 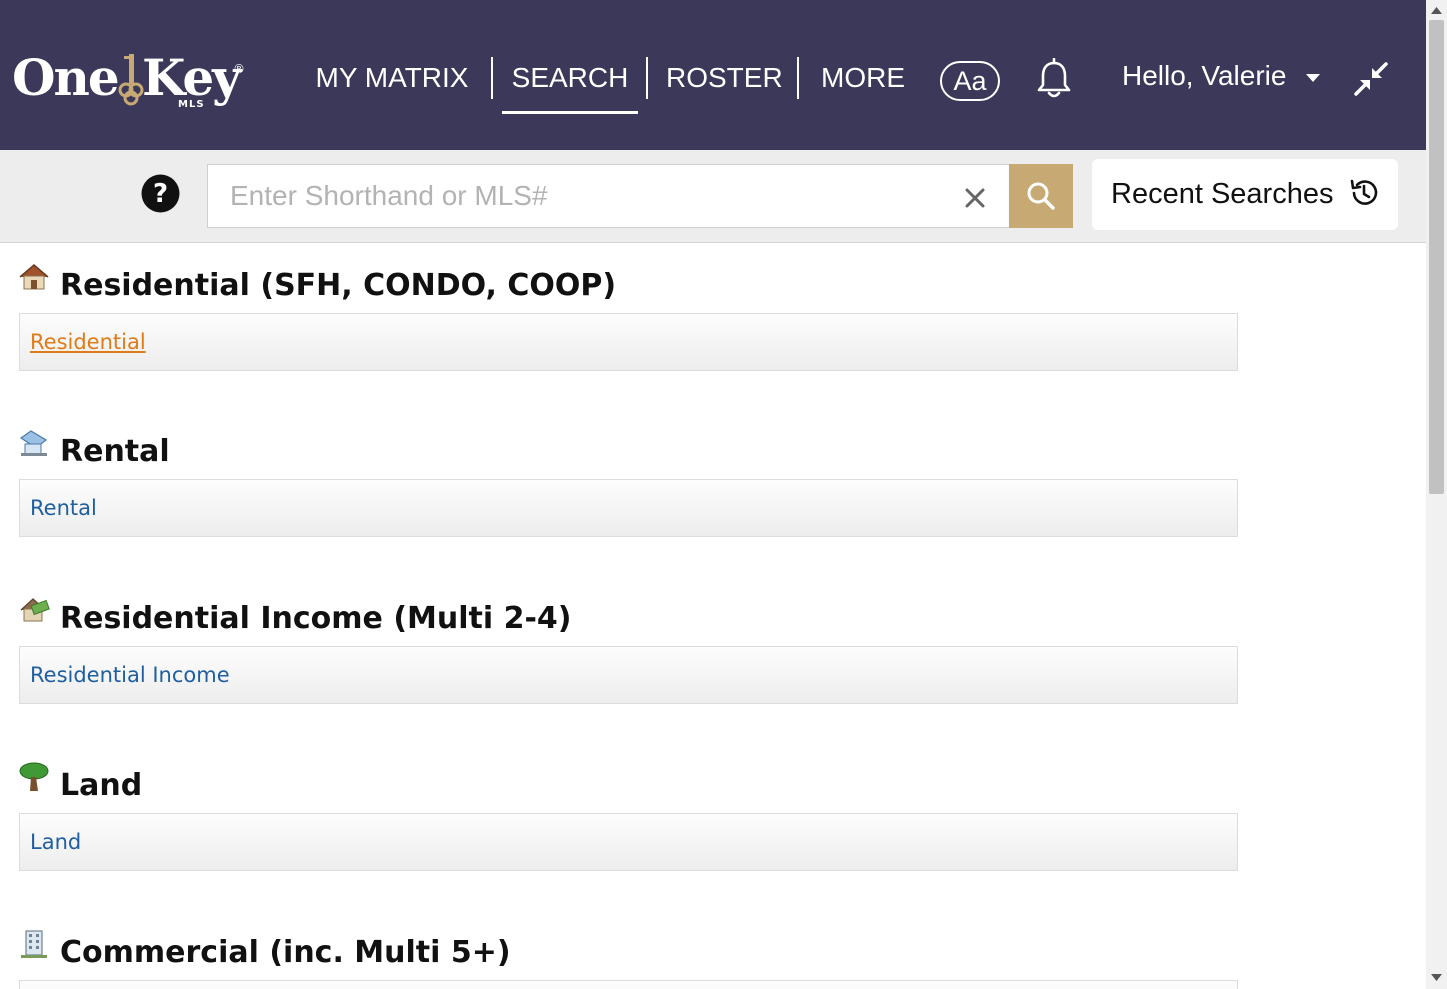 I want to click on close-icon, so click(x=975, y=198).